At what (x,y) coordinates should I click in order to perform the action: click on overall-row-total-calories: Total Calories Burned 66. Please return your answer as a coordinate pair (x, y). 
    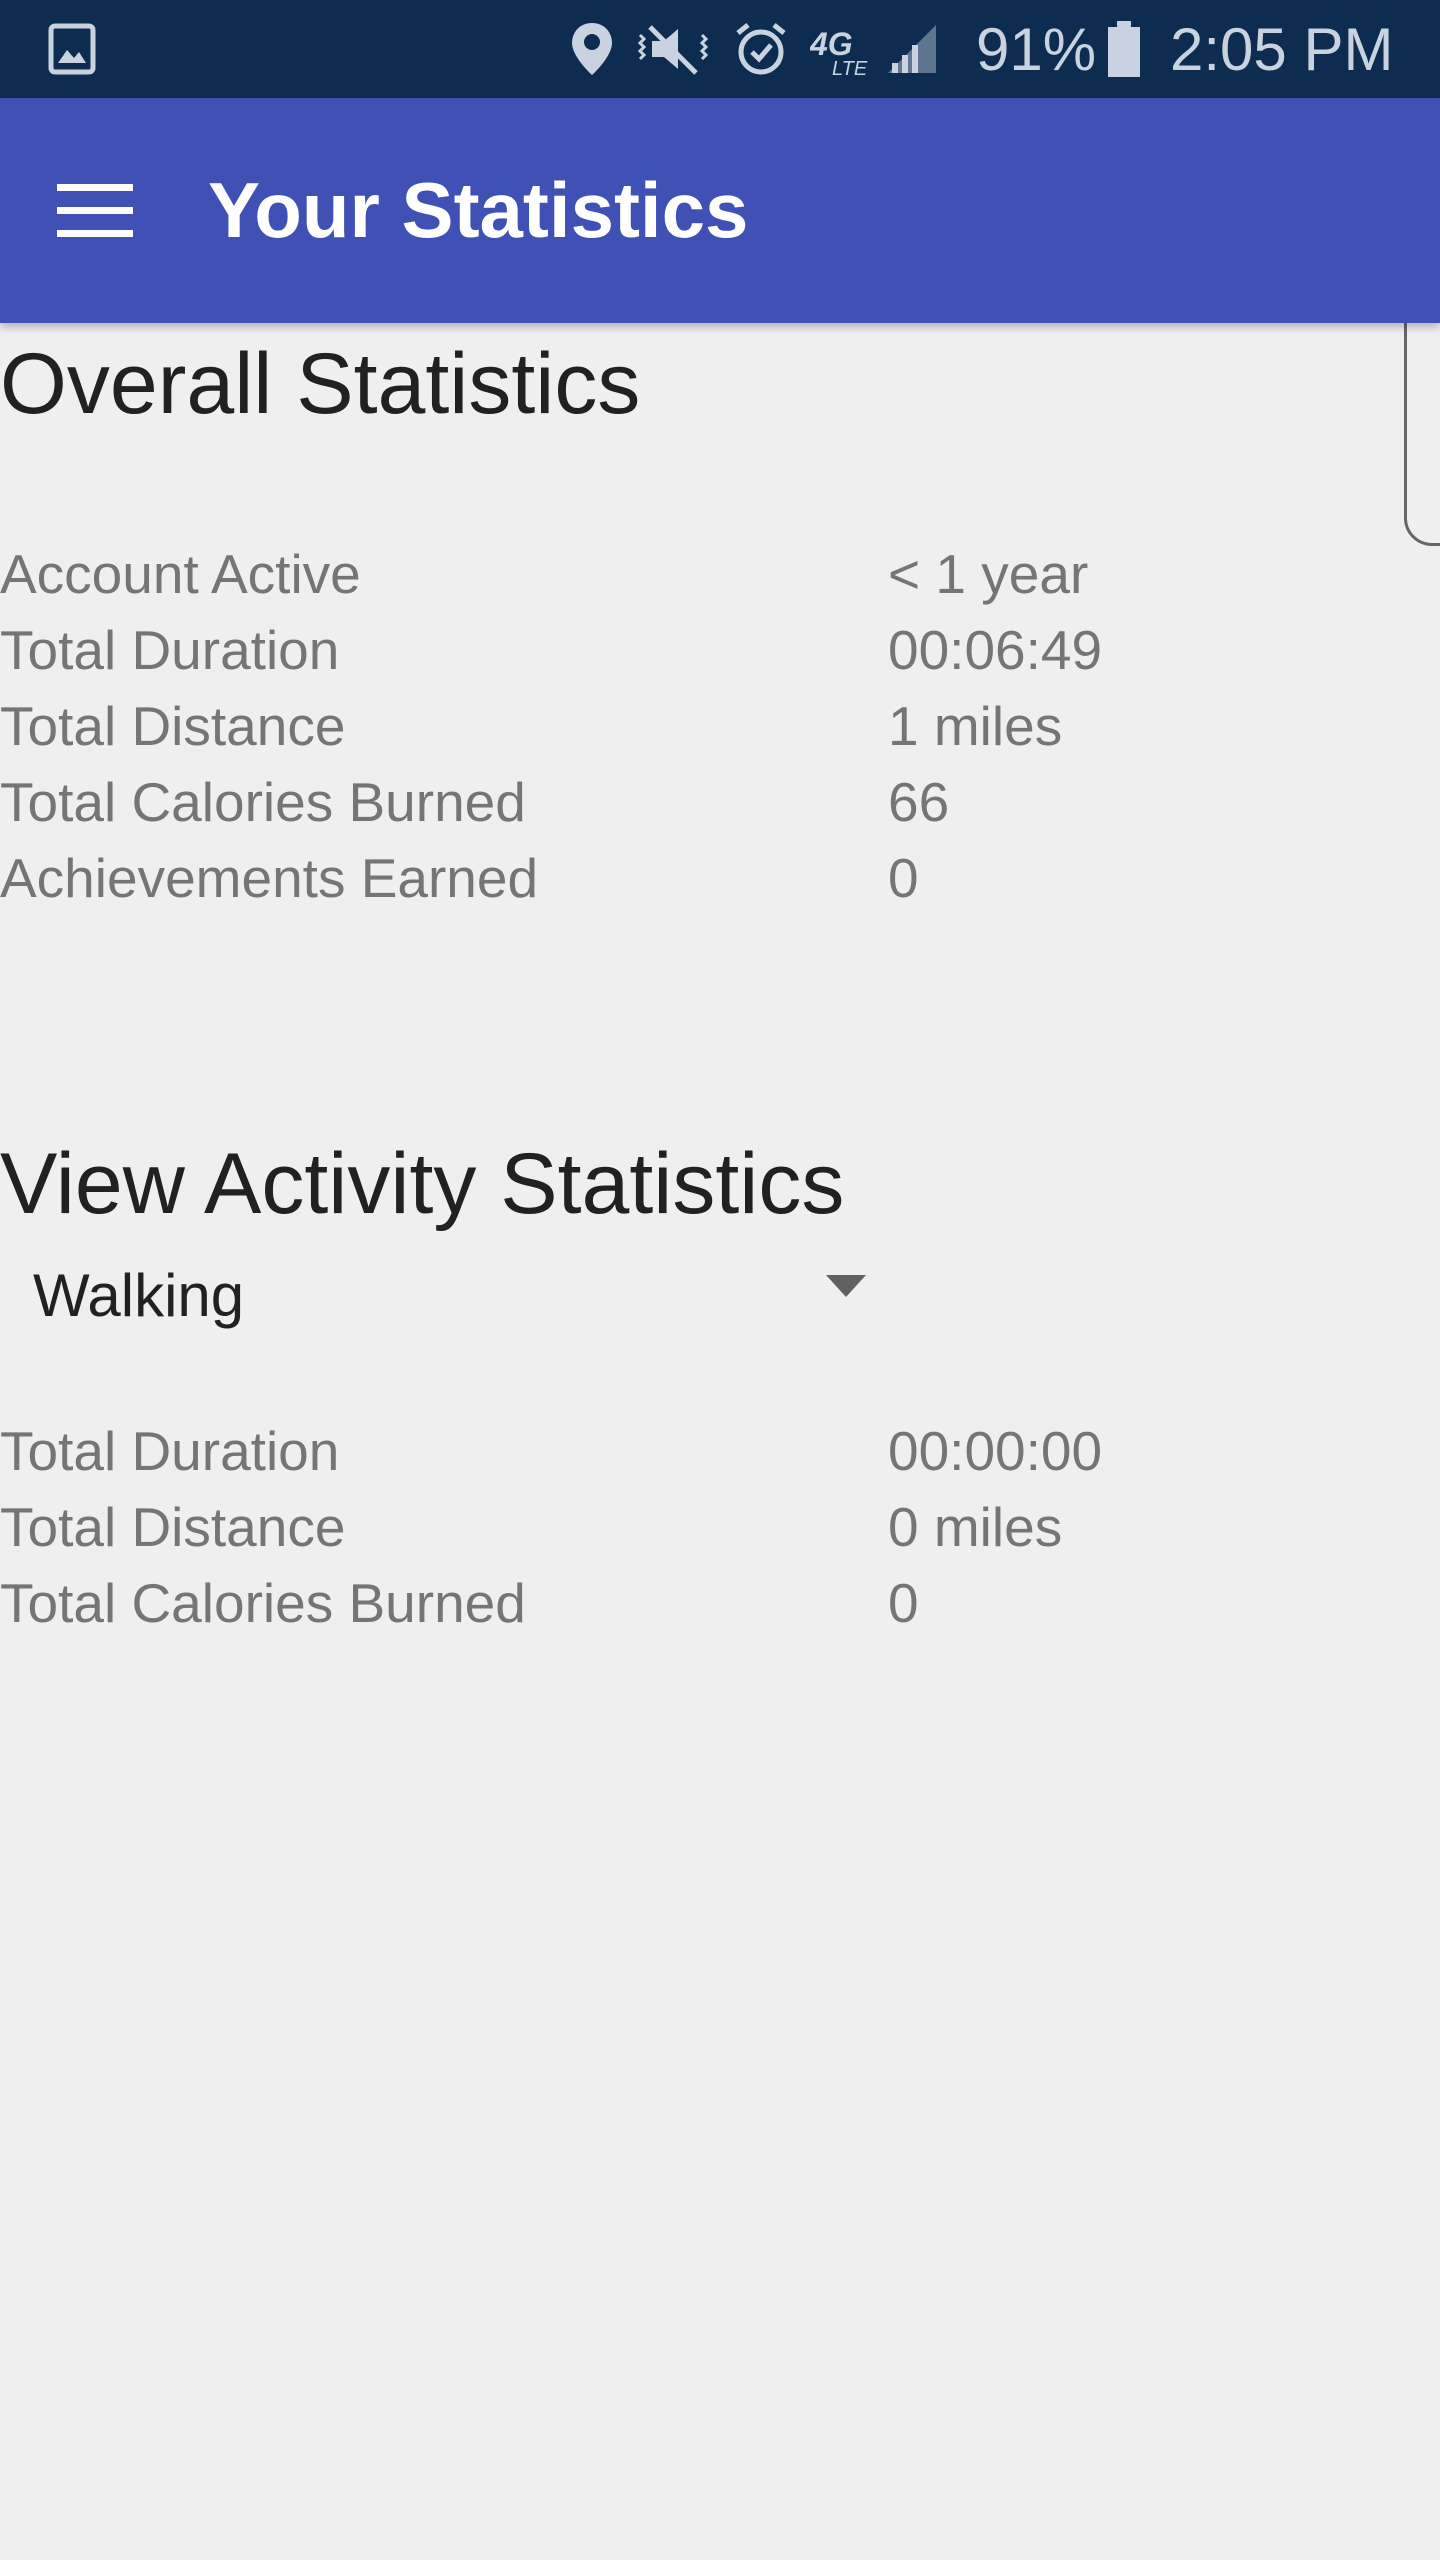
    Looking at the image, I should click on (600, 802).